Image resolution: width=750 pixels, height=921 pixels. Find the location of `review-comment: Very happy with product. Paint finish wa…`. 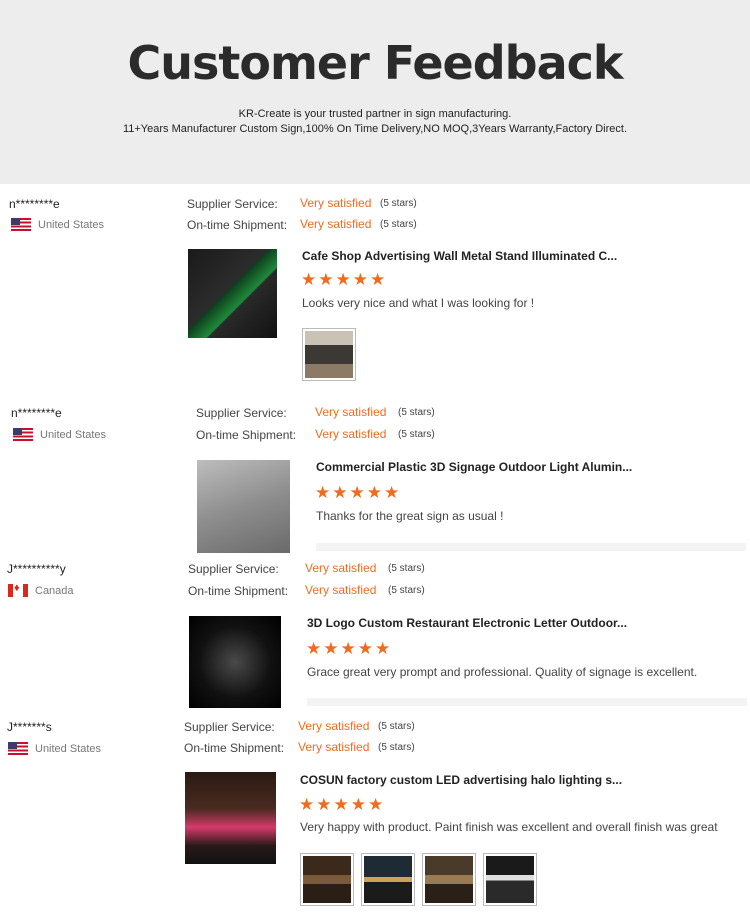

review-comment: Very happy with product. Paint finish wa… is located at coordinates (509, 827).